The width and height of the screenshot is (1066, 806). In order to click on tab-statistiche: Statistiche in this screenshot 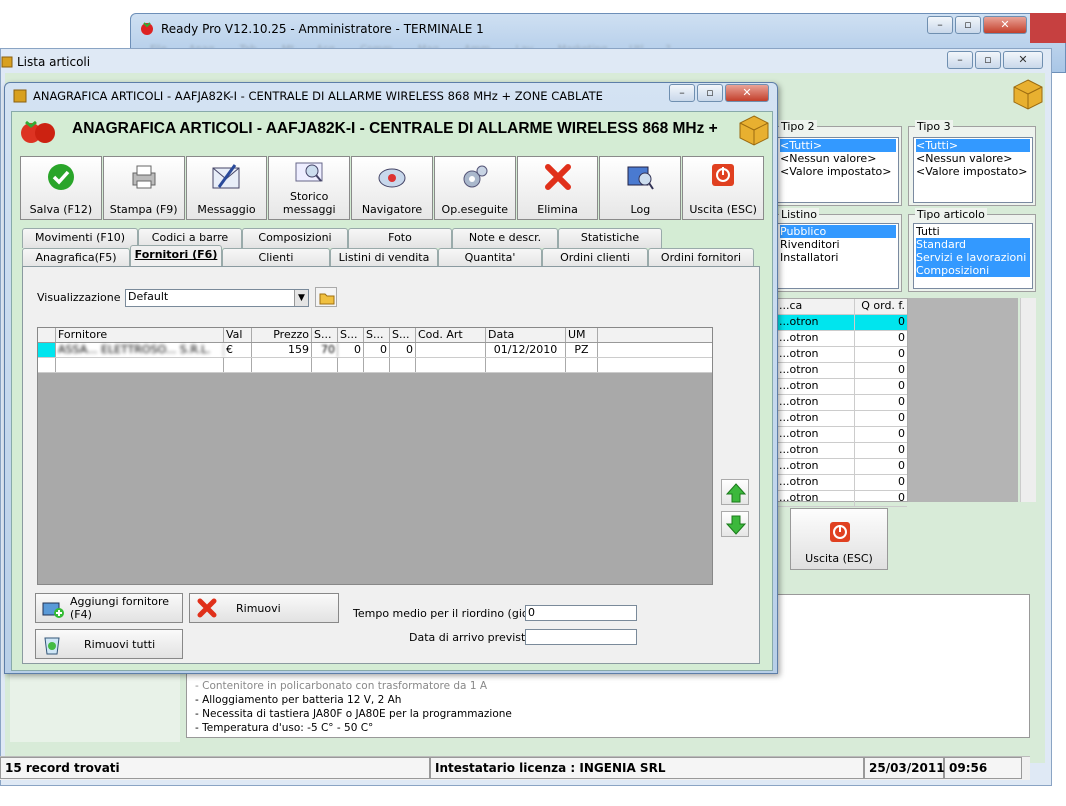, I will do `click(610, 238)`.